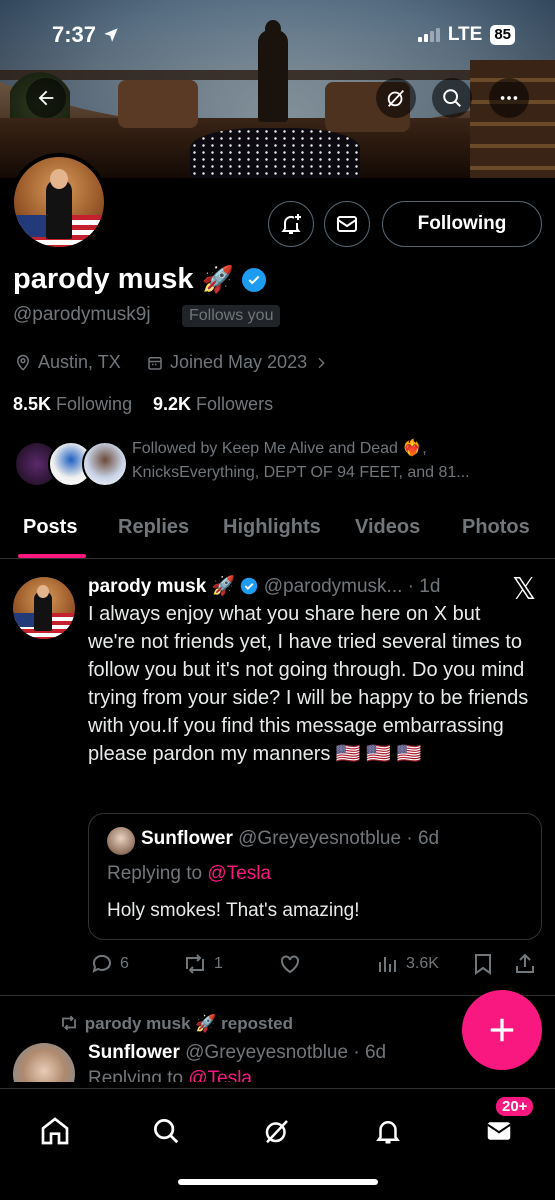 This screenshot has width=555, height=1200. Describe the element at coordinates (101, 963) in the screenshot. I see `reply-icon` at that location.